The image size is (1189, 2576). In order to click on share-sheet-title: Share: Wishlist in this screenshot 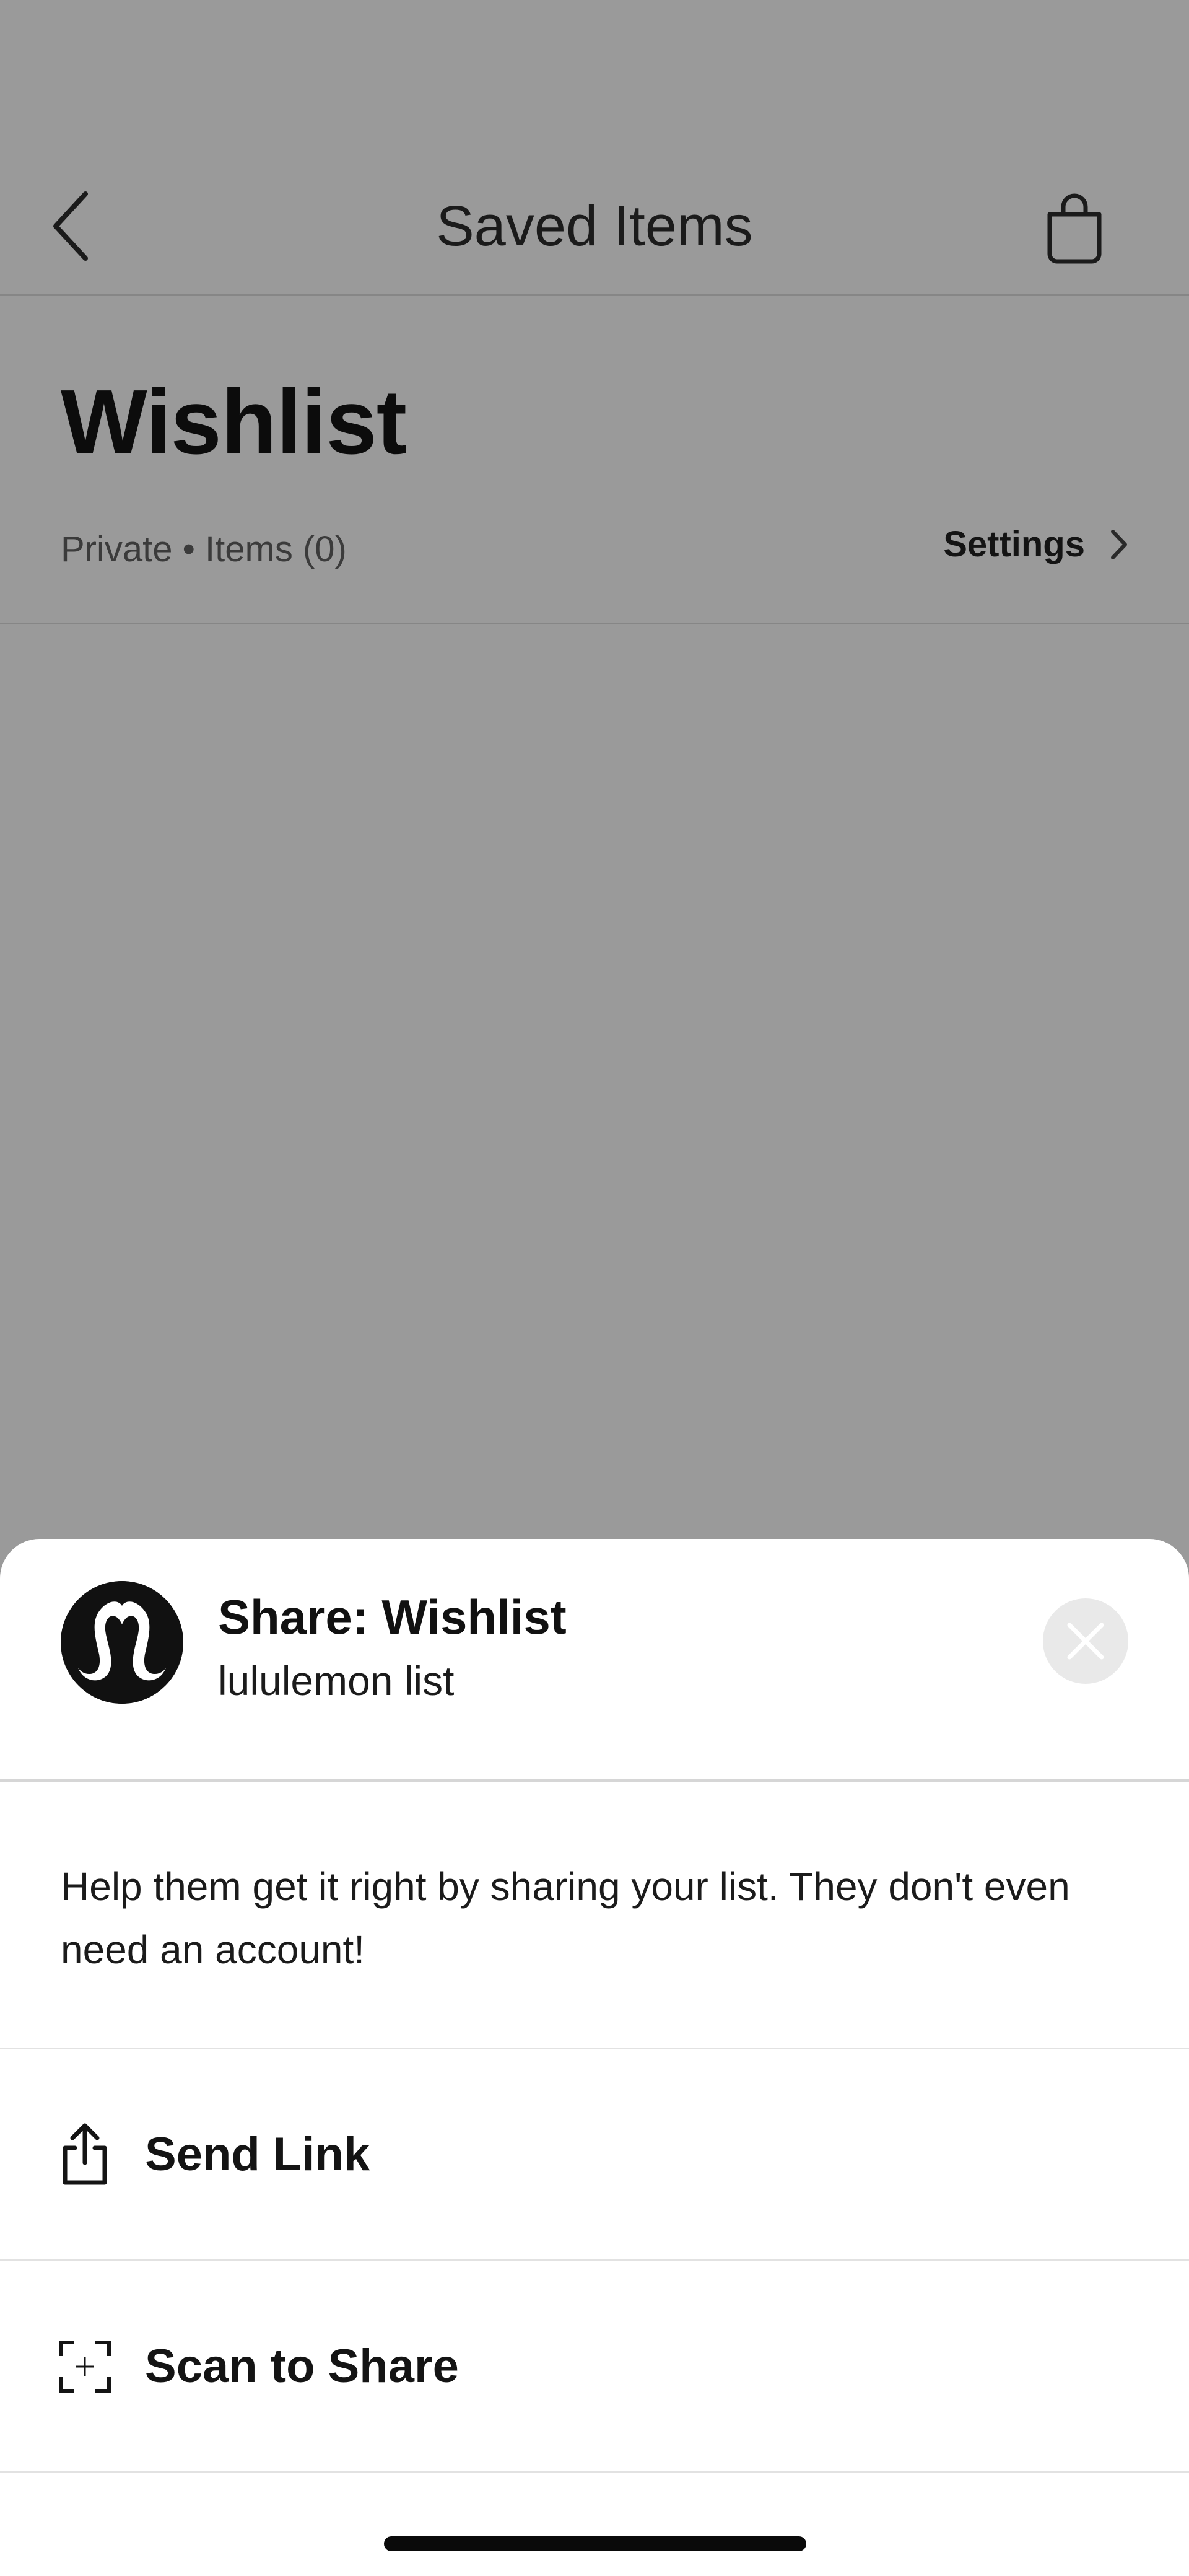, I will do `click(392, 1617)`.